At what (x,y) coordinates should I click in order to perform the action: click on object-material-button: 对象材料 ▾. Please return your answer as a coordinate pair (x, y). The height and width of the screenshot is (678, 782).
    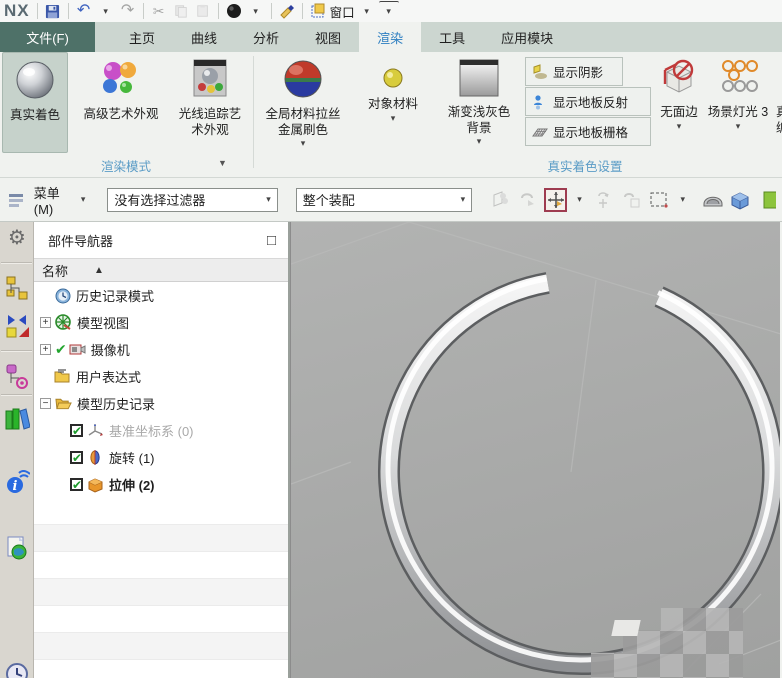
    Looking at the image, I should click on (393, 102).